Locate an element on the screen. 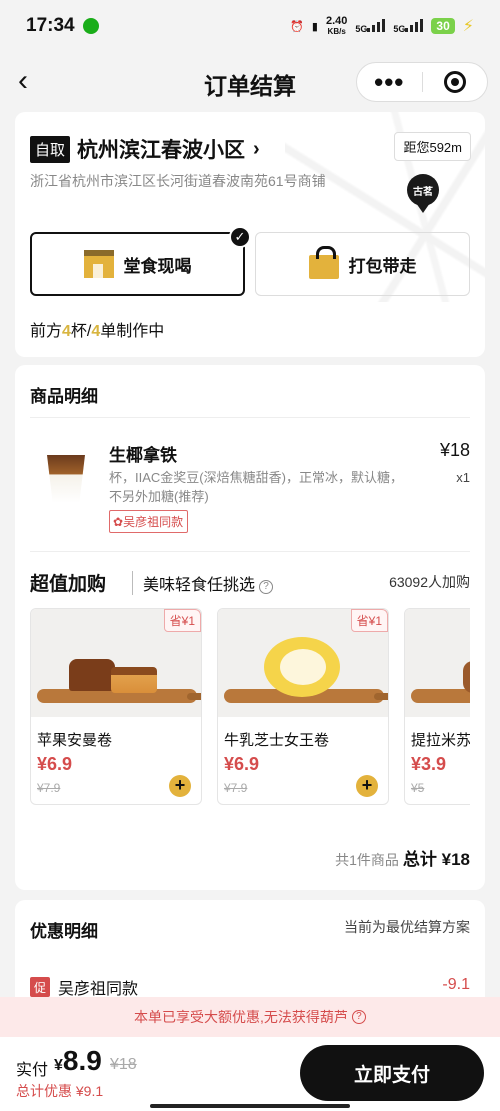 This screenshot has width=500, height=1111. distance-badge: 距您592m is located at coordinates (432, 146).